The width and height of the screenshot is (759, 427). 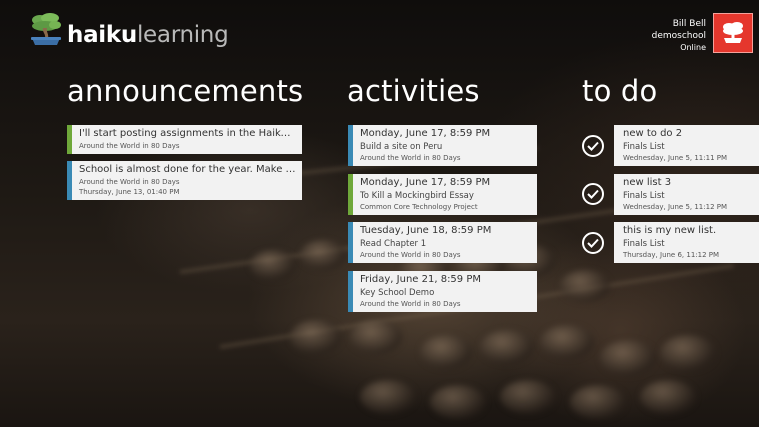 I want to click on todo-date: Thursday, June 6, 11:12 PM, so click(x=671, y=255).